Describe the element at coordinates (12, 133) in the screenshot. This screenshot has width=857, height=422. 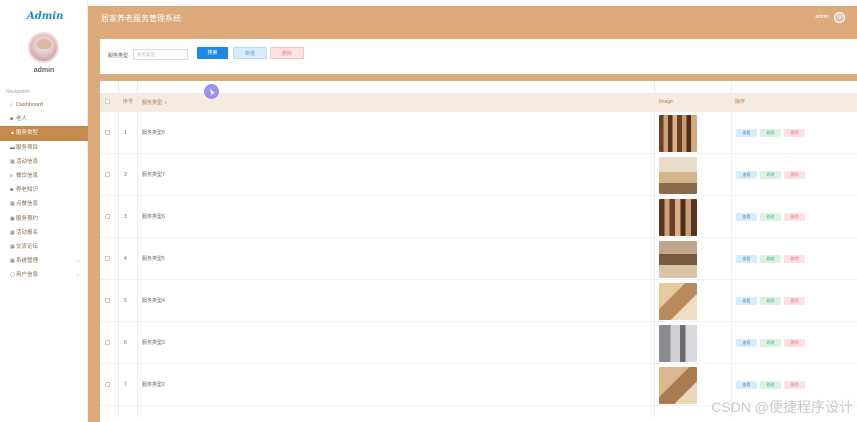
I see `user-icon: ▲` at that location.